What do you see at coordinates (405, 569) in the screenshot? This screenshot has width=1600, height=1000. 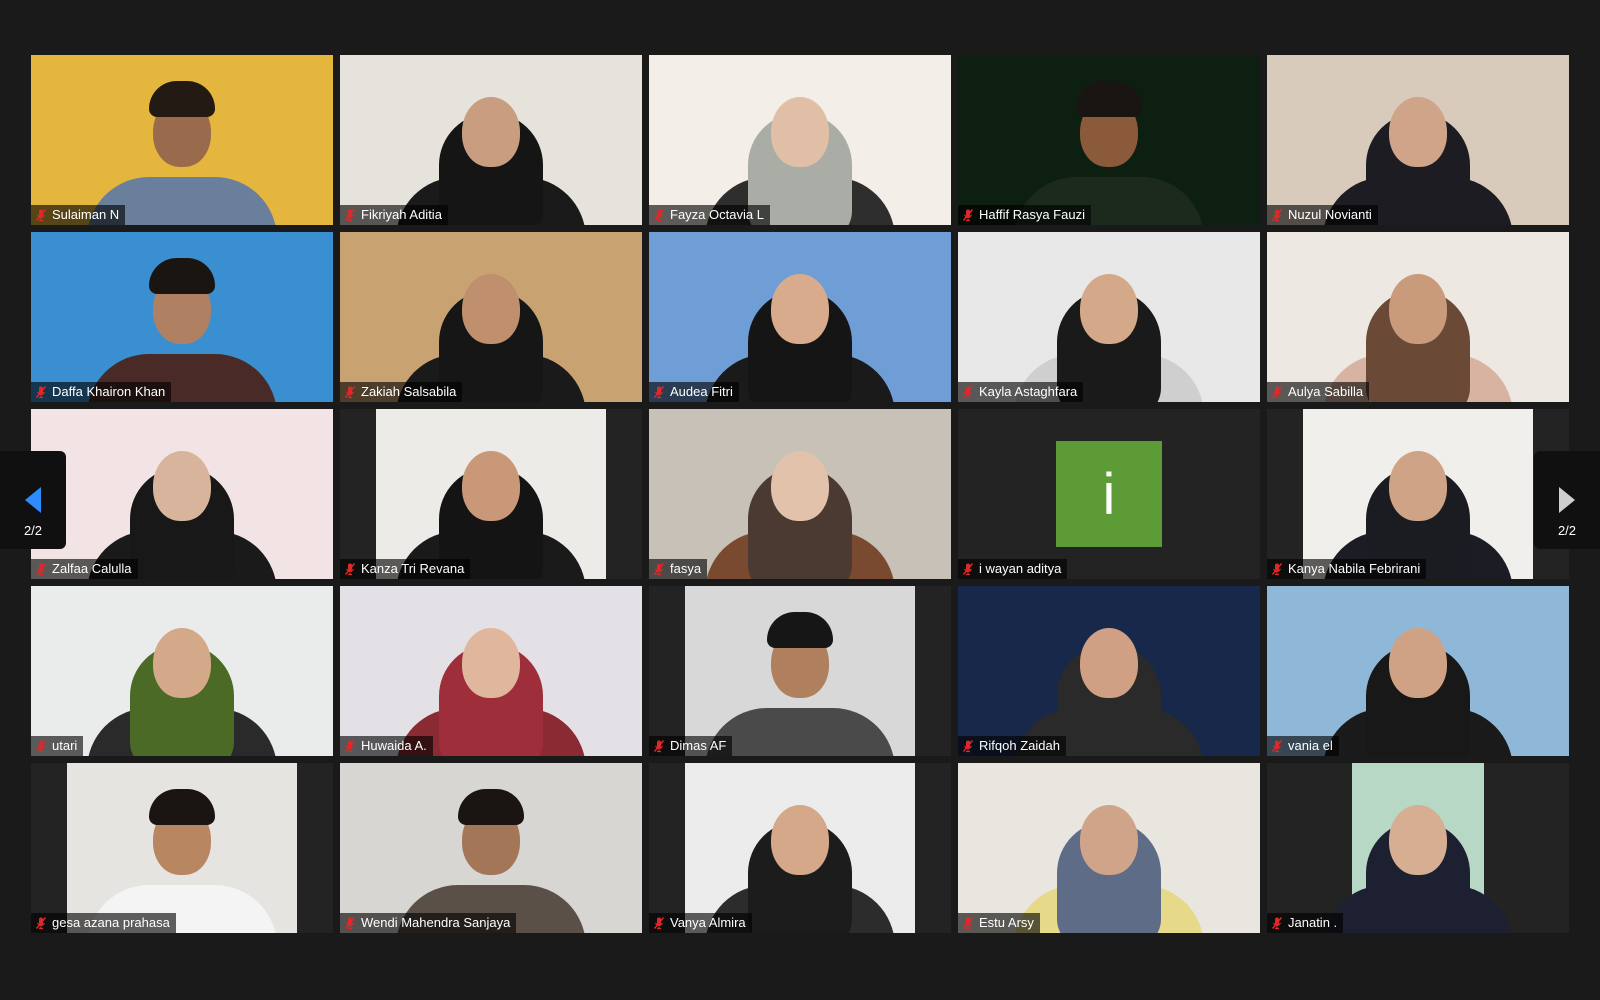 I see `participant-name-tag: Kanza Tri Revana` at bounding box center [405, 569].